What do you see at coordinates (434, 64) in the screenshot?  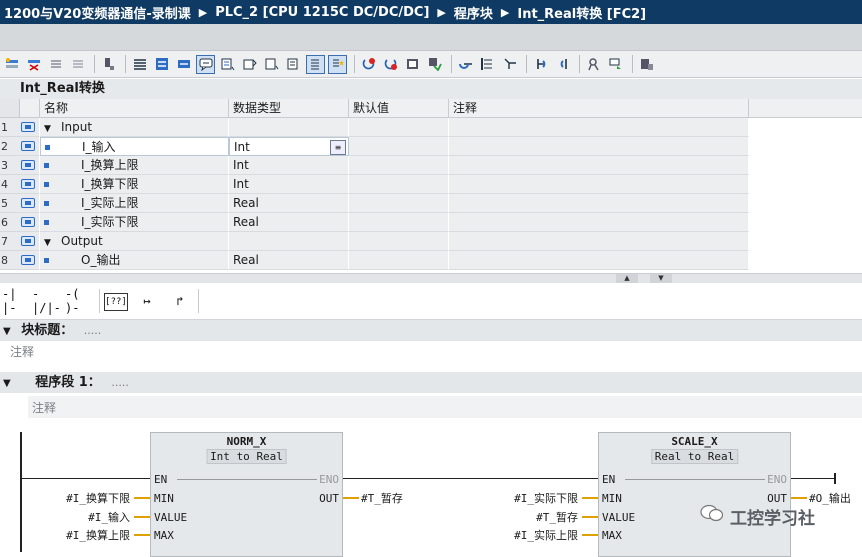 I see `stop-icon` at bounding box center [434, 64].